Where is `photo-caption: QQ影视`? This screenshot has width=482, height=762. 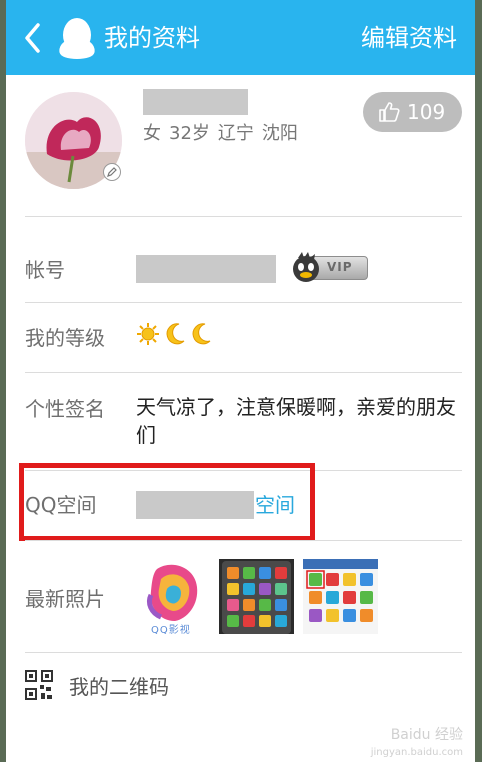
photo-caption: QQ影视 is located at coordinates (171, 629).